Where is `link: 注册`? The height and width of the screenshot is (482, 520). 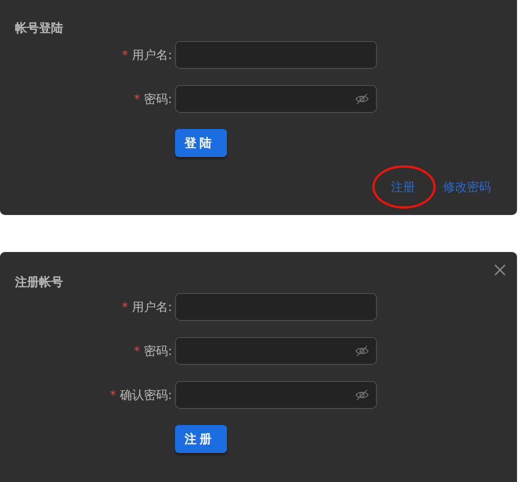 link: 注册 is located at coordinates (403, 187).